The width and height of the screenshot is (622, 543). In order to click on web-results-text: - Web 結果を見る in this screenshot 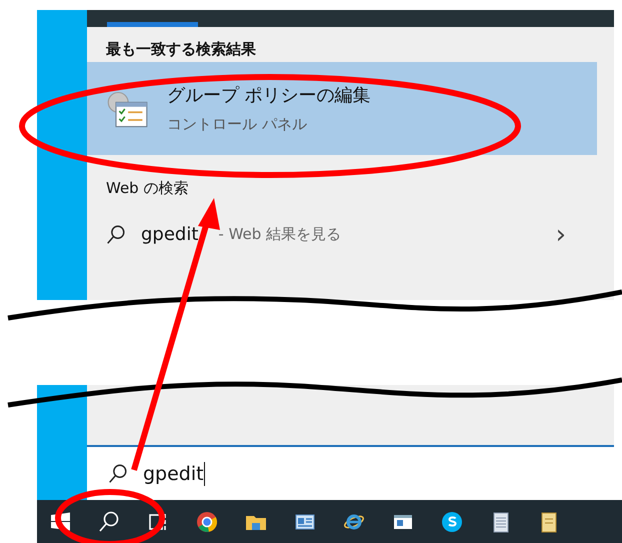, I will do `click(280, 234)`.